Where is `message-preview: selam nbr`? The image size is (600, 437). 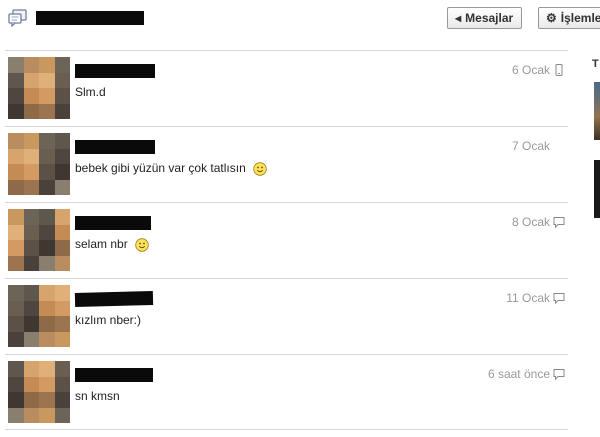 message-preview: selam nbr is located at coordinates (112, 244).